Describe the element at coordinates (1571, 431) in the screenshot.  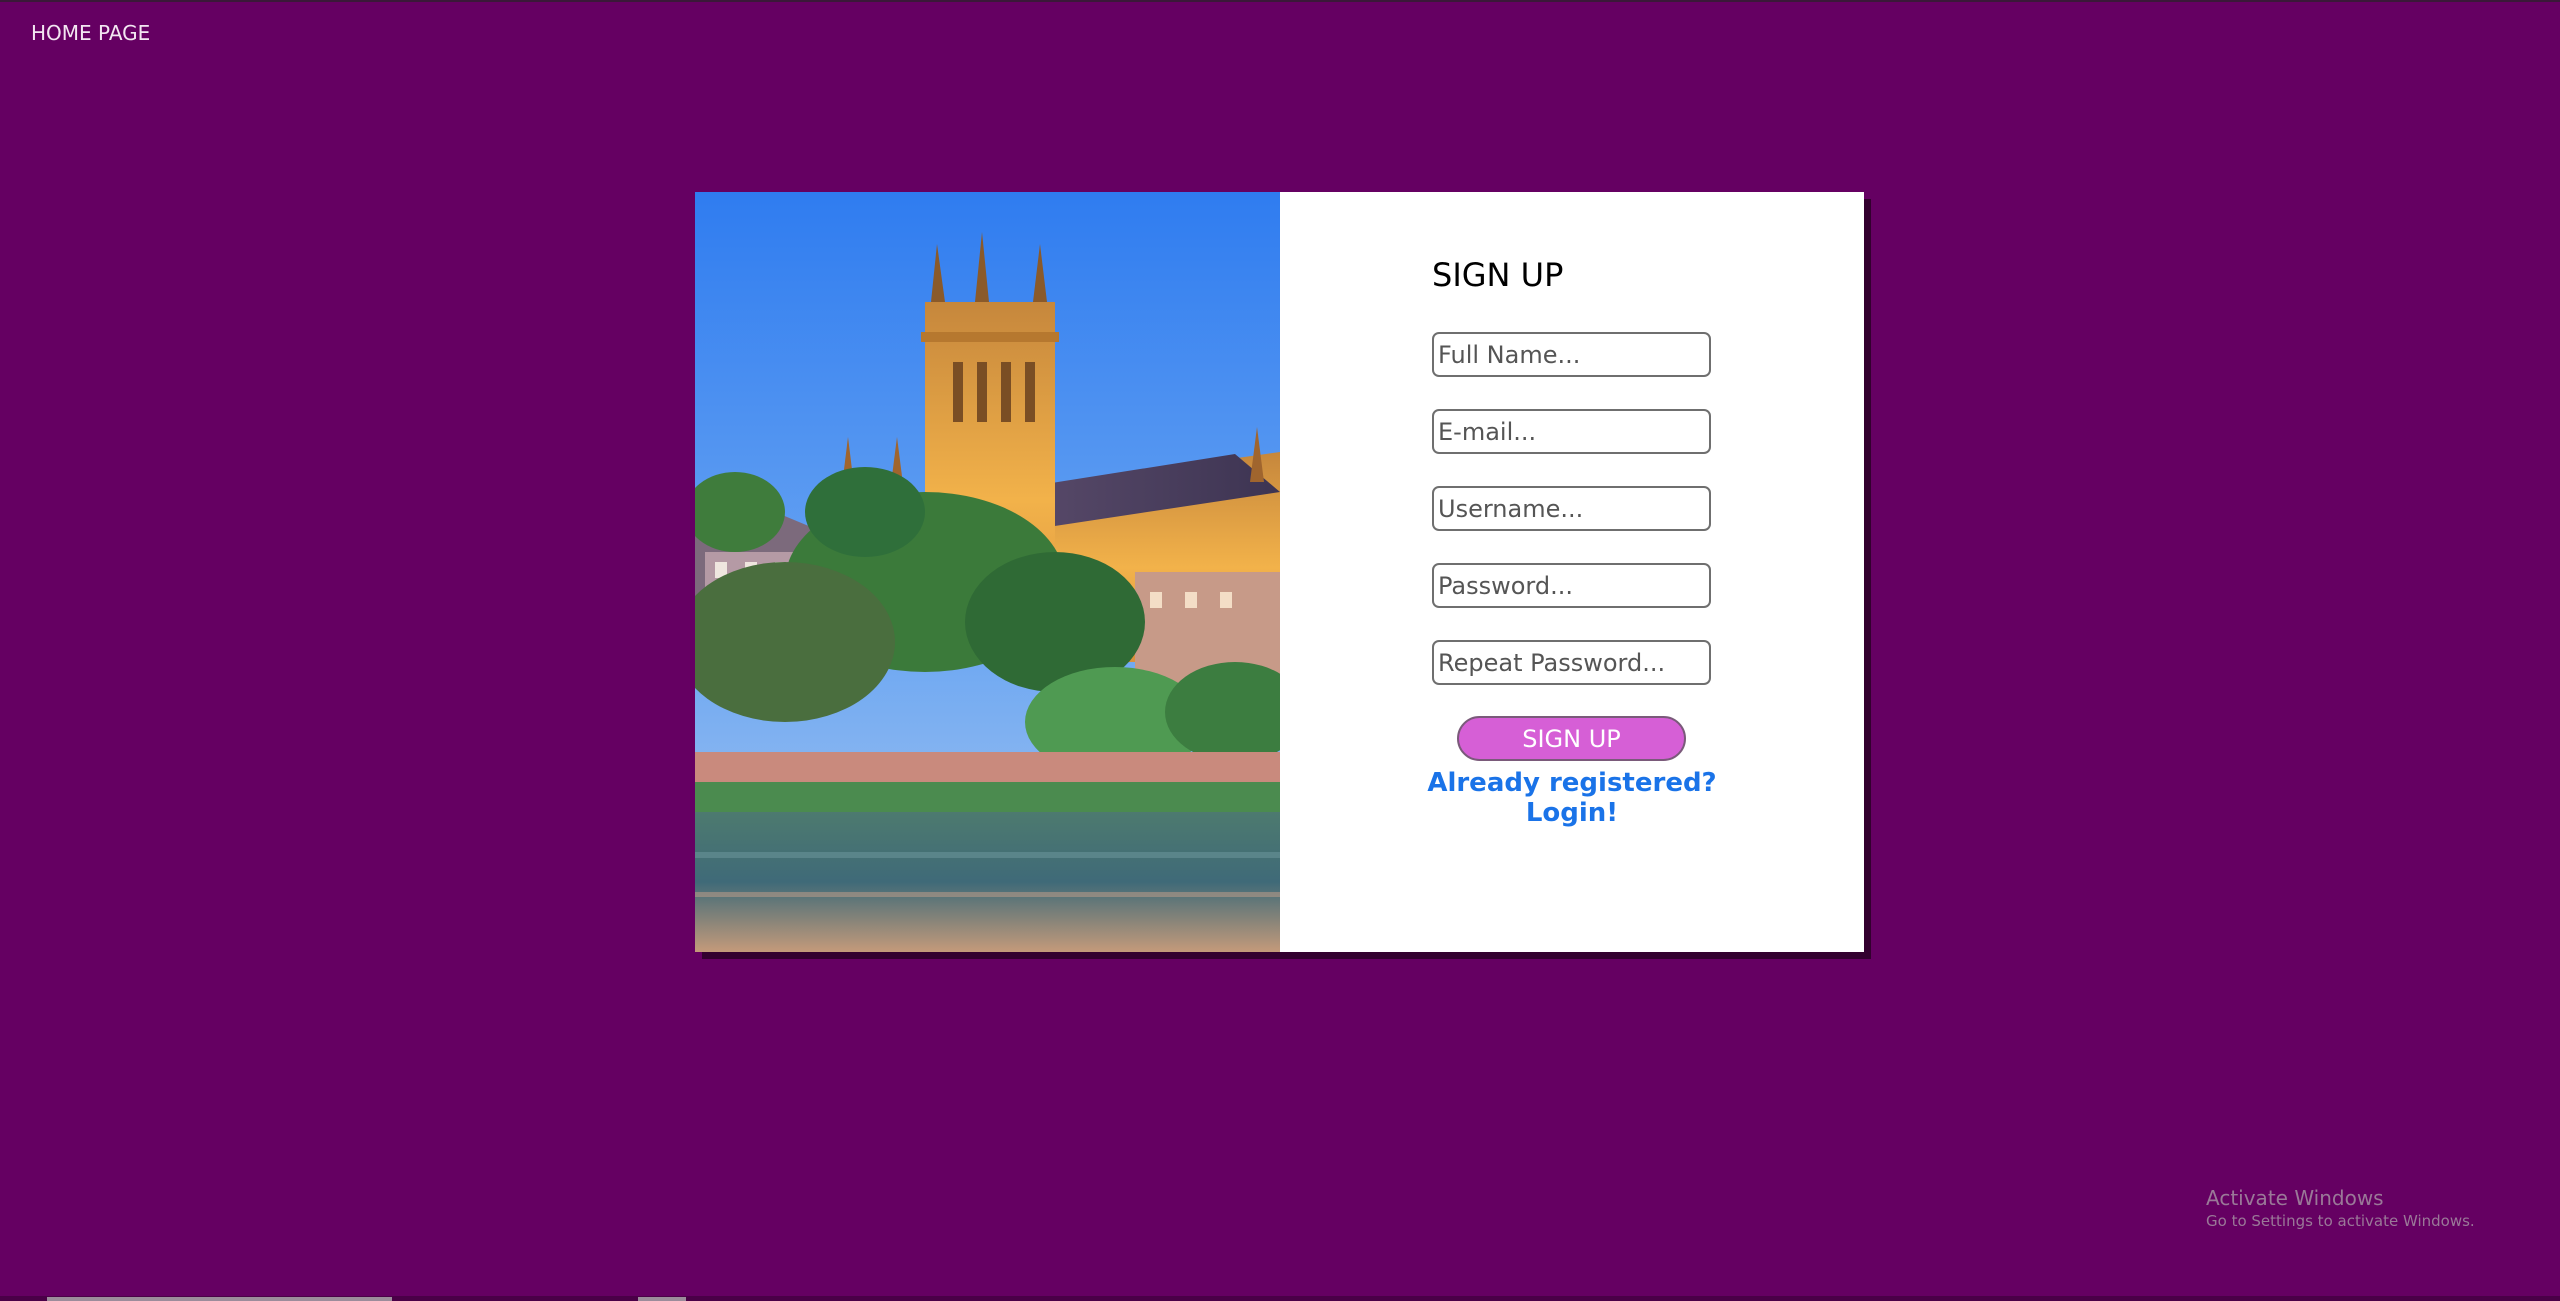
I see `email-input` at that location.